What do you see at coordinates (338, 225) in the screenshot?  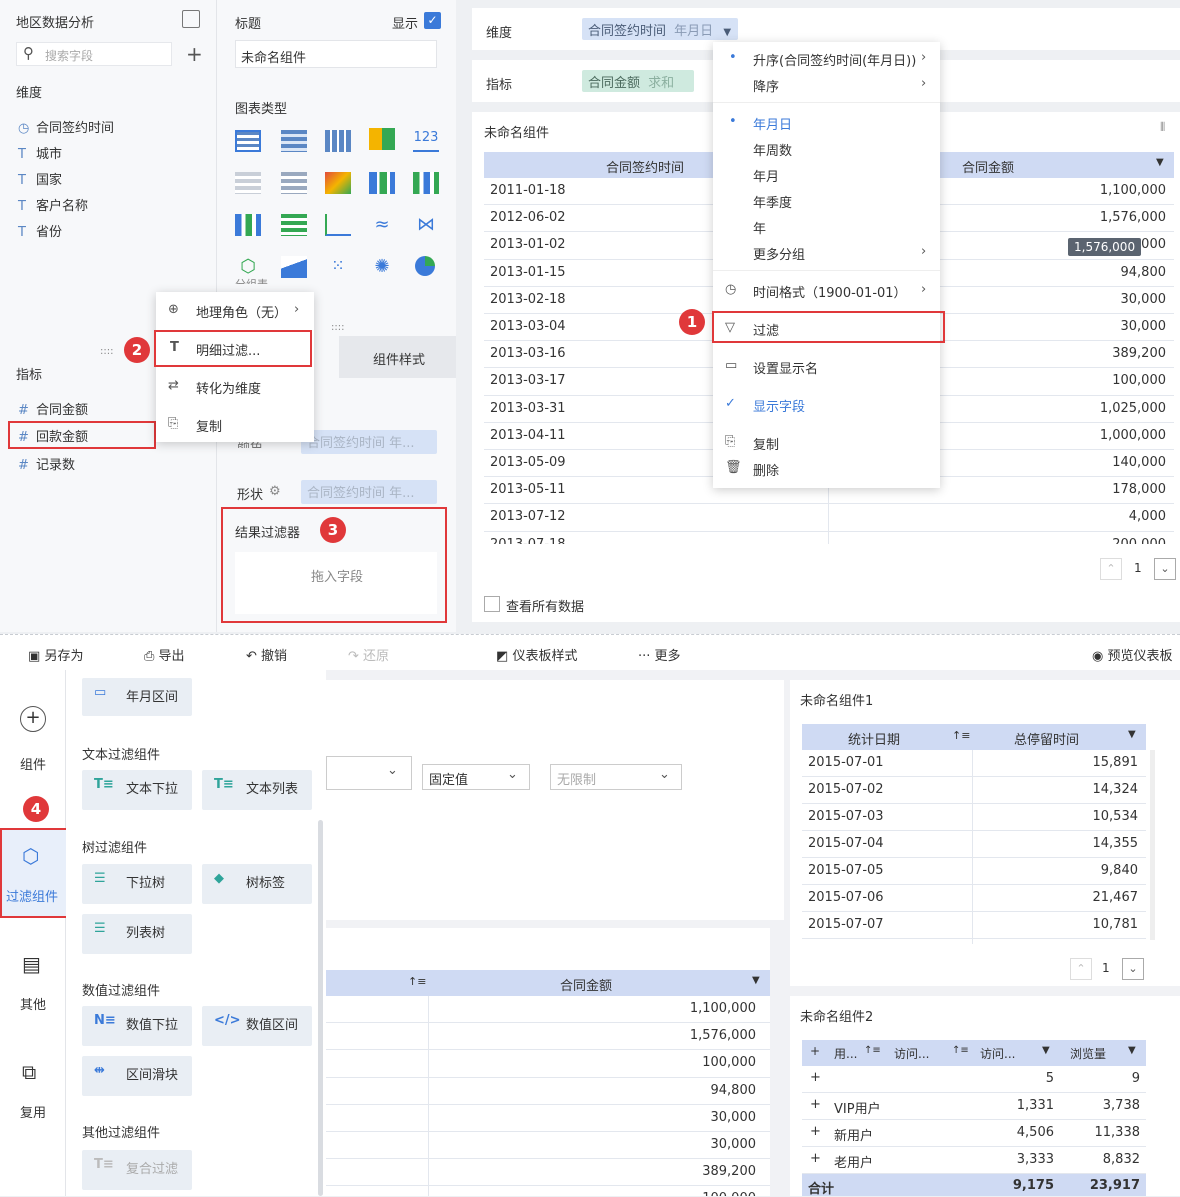 I see `step-chart-icon` at bounding box center [338, 225].